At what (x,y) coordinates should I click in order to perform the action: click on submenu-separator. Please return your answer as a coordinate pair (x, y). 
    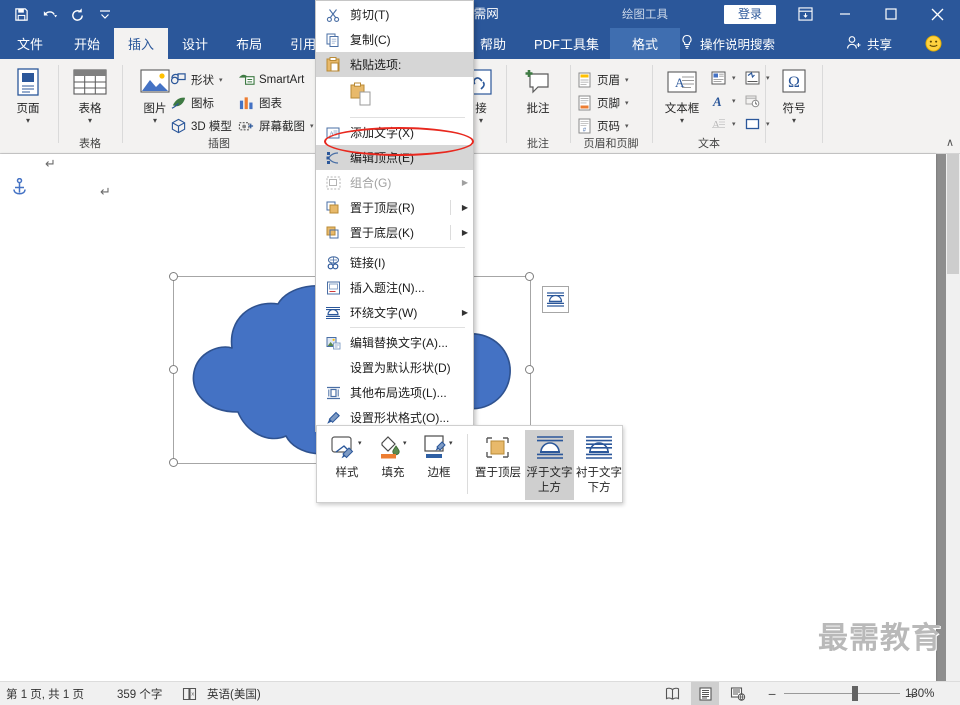
    Looking at the image, I should click on (450, 207).